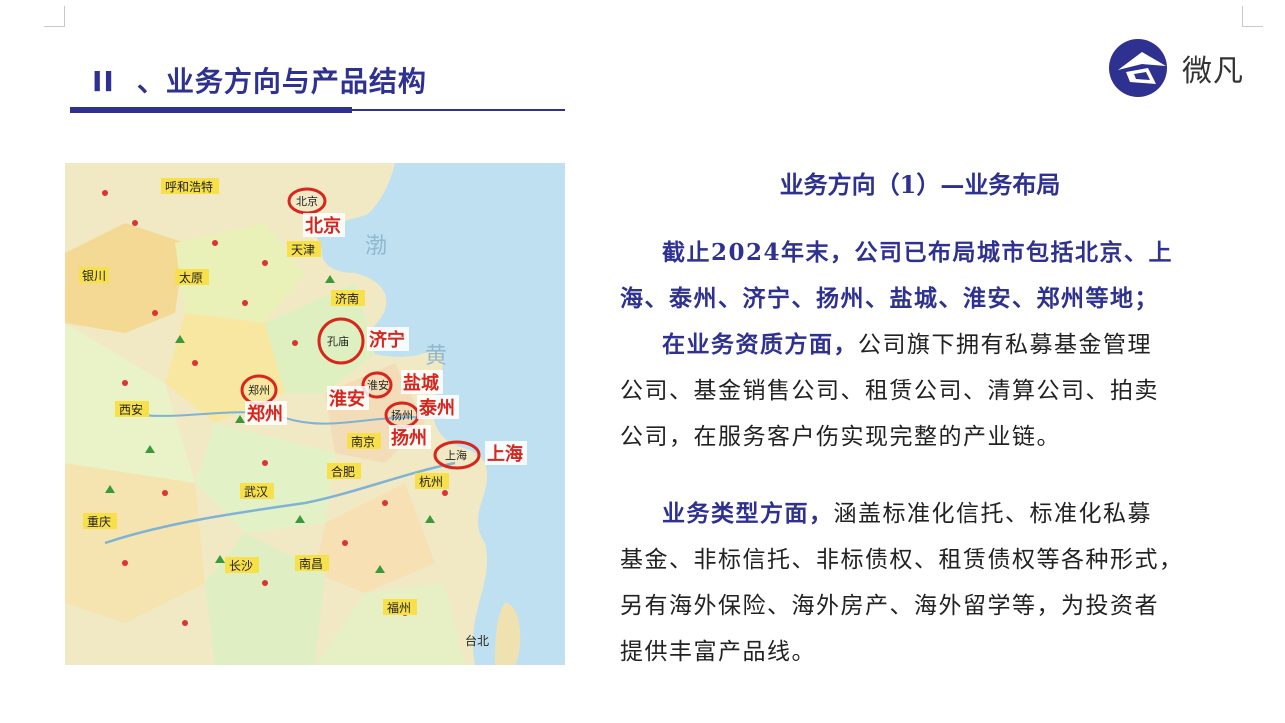  I want to click on map-dot-shanghai: 上海, so click(456, 455).